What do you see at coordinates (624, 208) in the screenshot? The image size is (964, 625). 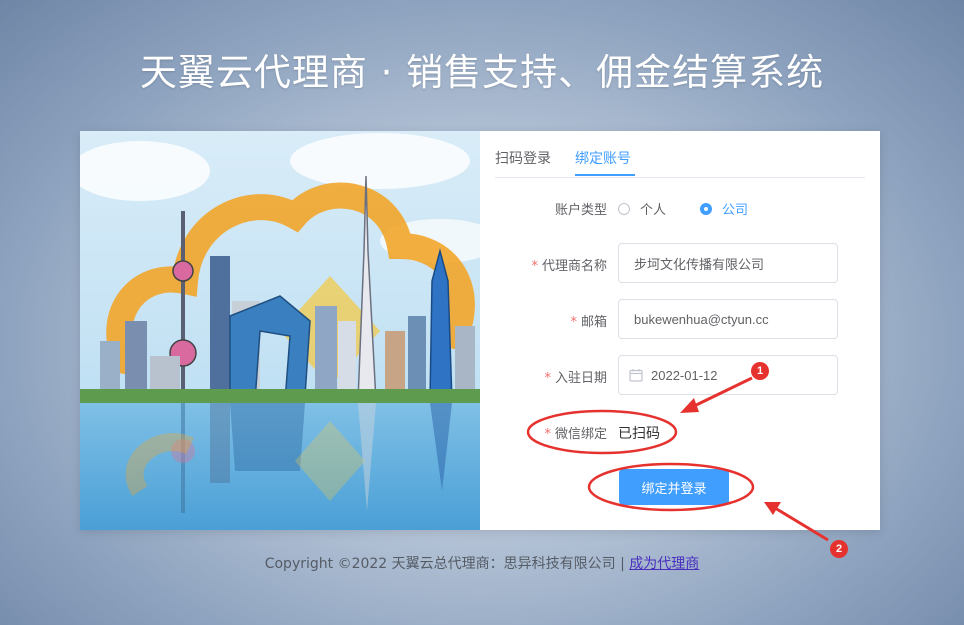 I see `radio-circle` at bounding box center [624, 208].